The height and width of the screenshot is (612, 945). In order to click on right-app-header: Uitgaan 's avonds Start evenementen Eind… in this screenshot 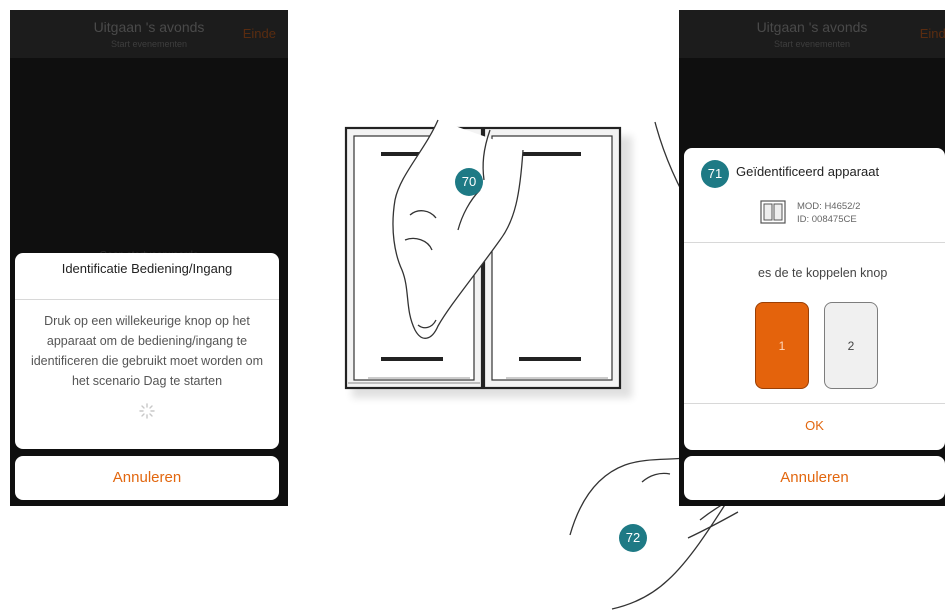, I will do `click(812, 34)`.